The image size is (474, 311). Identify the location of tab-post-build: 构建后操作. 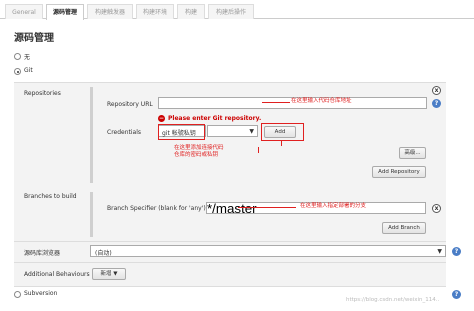
(231, 11).